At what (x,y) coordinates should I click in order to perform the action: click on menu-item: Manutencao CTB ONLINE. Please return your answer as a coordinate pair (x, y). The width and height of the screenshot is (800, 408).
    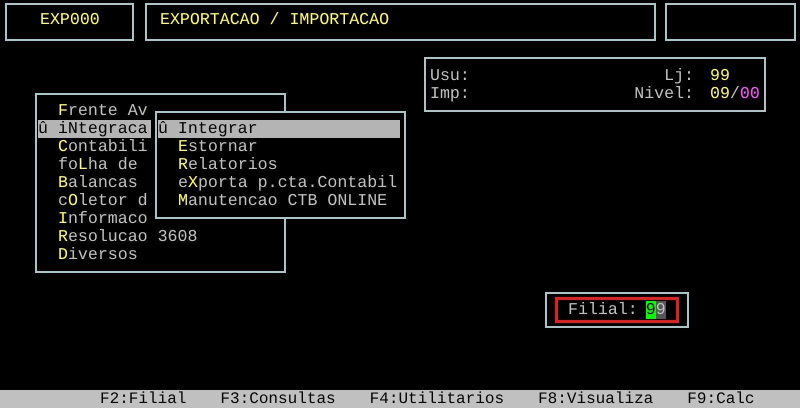
    Looking at the image, I should click on (279, 201).